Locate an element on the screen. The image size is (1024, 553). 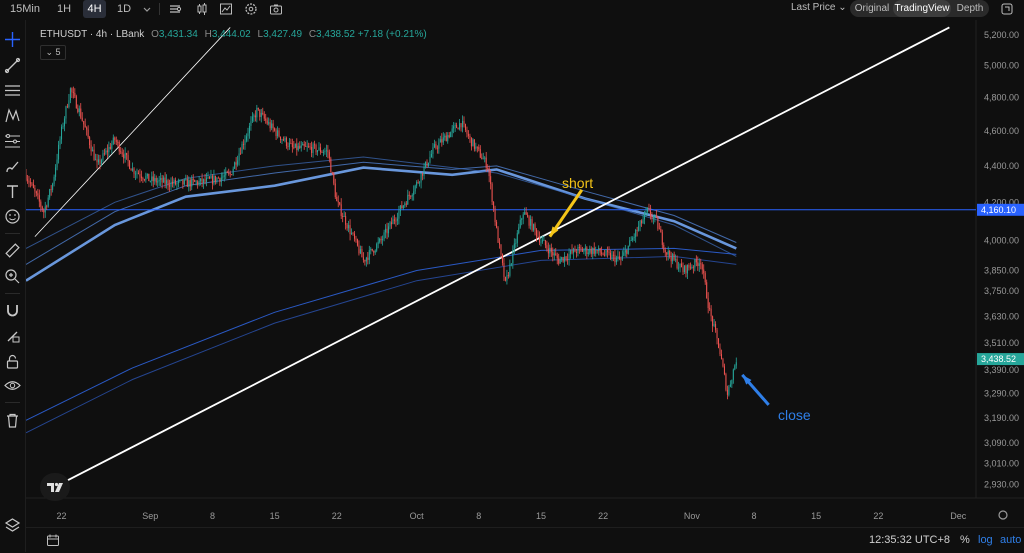
chevron-down-icon is located at coordinates (147, 9).